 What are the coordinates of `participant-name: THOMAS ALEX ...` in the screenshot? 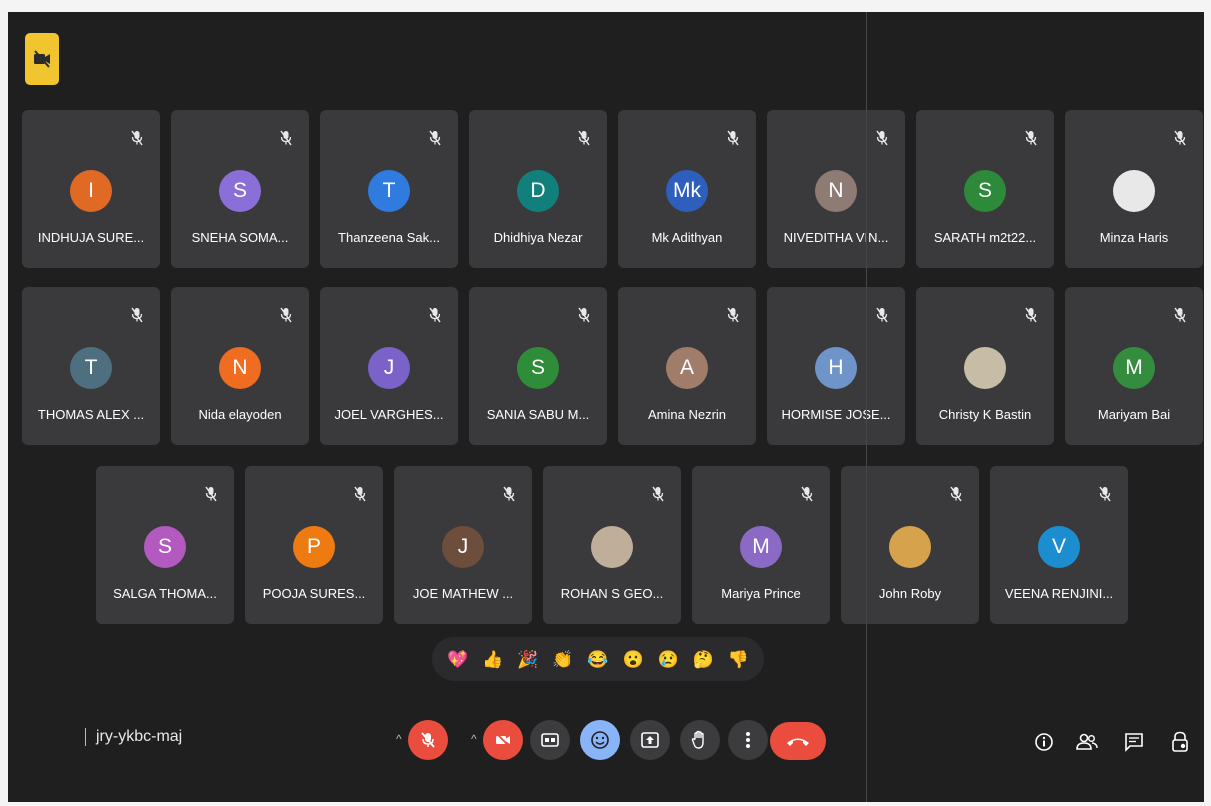 It's located at (91, 414).